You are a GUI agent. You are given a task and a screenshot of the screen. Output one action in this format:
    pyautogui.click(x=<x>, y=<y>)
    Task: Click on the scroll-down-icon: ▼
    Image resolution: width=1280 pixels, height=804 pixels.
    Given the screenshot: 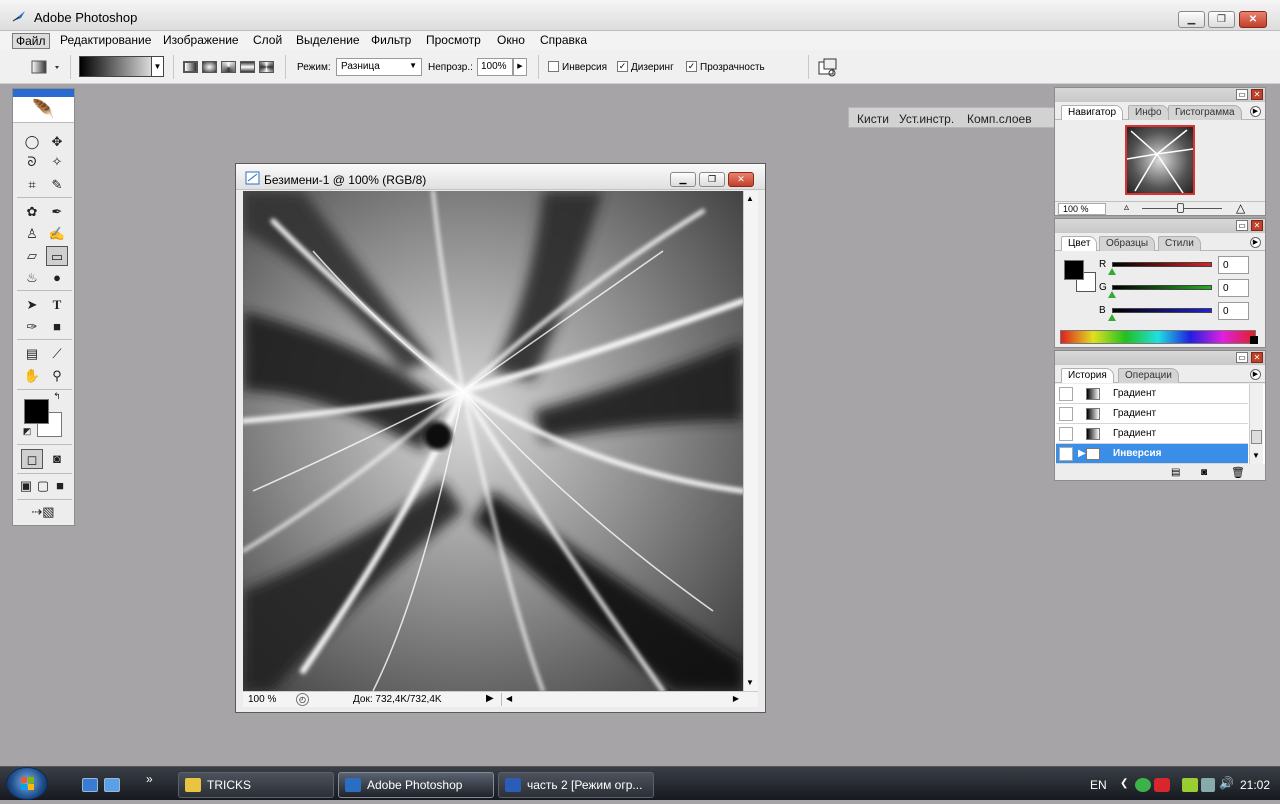 What is the action you would take?
    pyautogui.click(x=750, y=682)
    